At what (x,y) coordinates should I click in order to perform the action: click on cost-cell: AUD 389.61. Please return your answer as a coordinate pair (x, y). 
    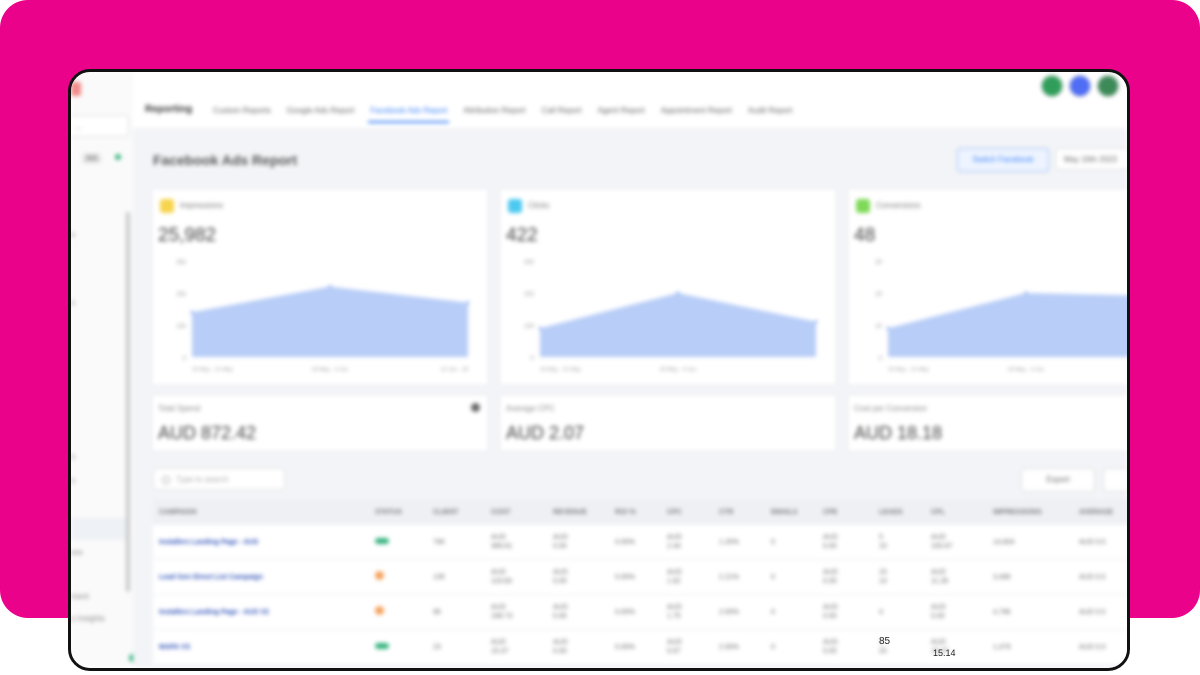
    Looking at the image, I should click on (502, 542).